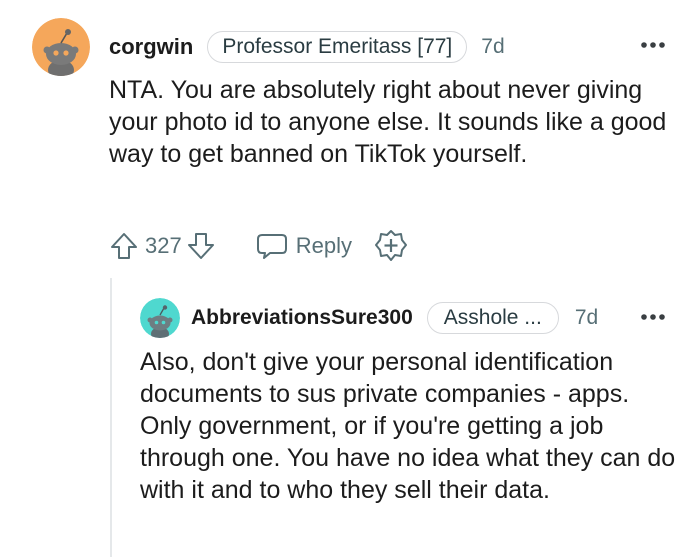 This screenshot has width=700, height=557. What do you see at coordinates (337, 47) in the screenshot?
I see `user-flair: Professor Emeritass [77]` at bounding box center [337, 47].